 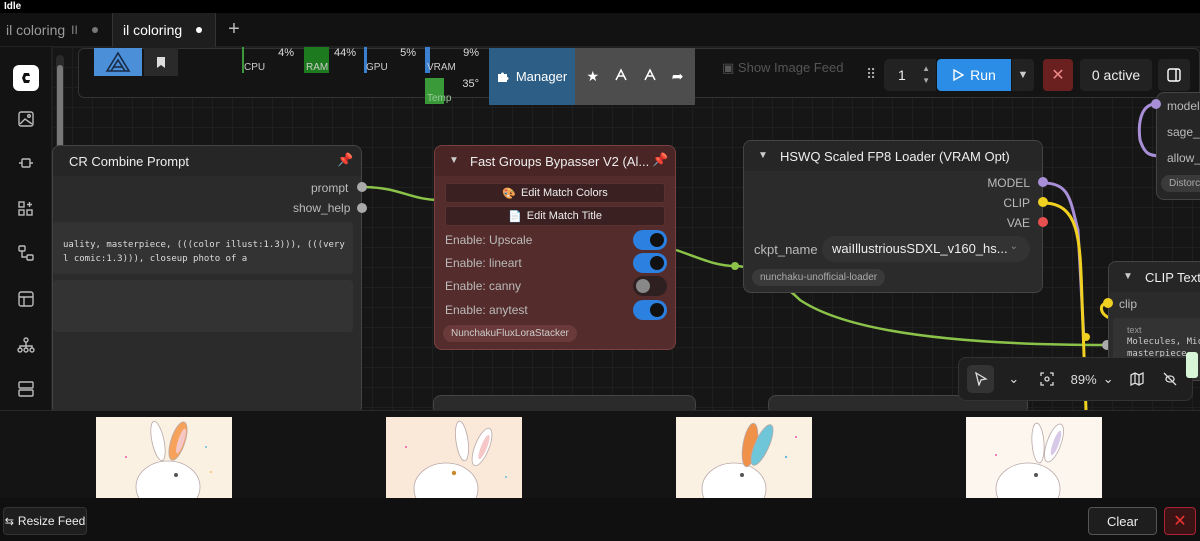 What do you see at coordinates (1013, 379) in the screenshot?
I see `tool-chevron-down-icon: ⌄` at bounding box center [1013, 379].